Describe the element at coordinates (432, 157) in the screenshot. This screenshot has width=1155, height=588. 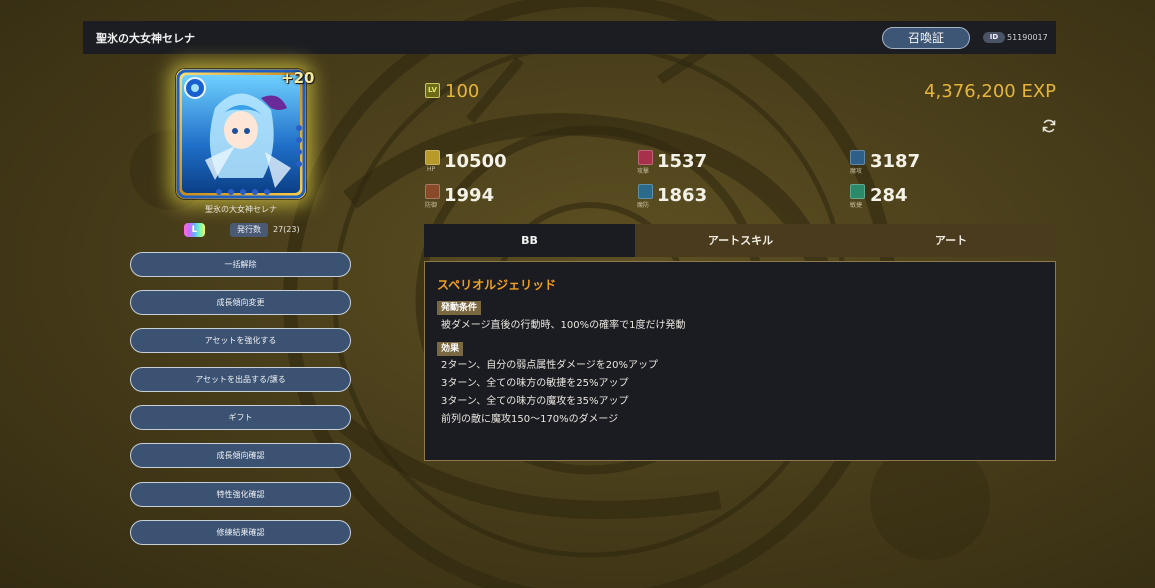
I see `hp-icon` at that location.